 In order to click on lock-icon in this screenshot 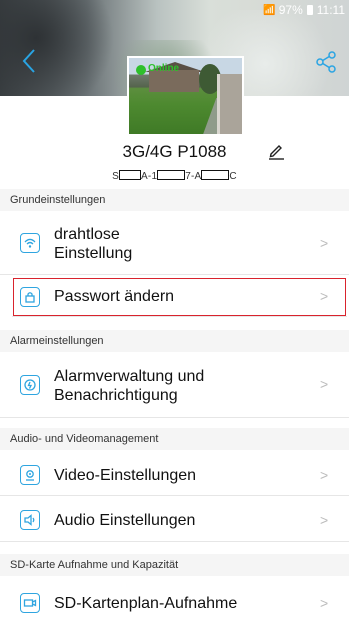, I will do `click(30, 297)`.